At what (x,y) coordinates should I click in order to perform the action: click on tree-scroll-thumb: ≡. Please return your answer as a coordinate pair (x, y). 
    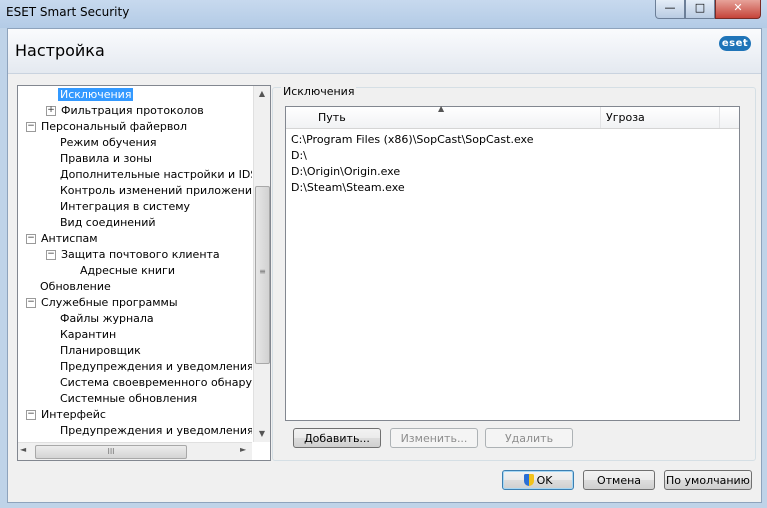
    Looking at the image, I should click on (262, 275).